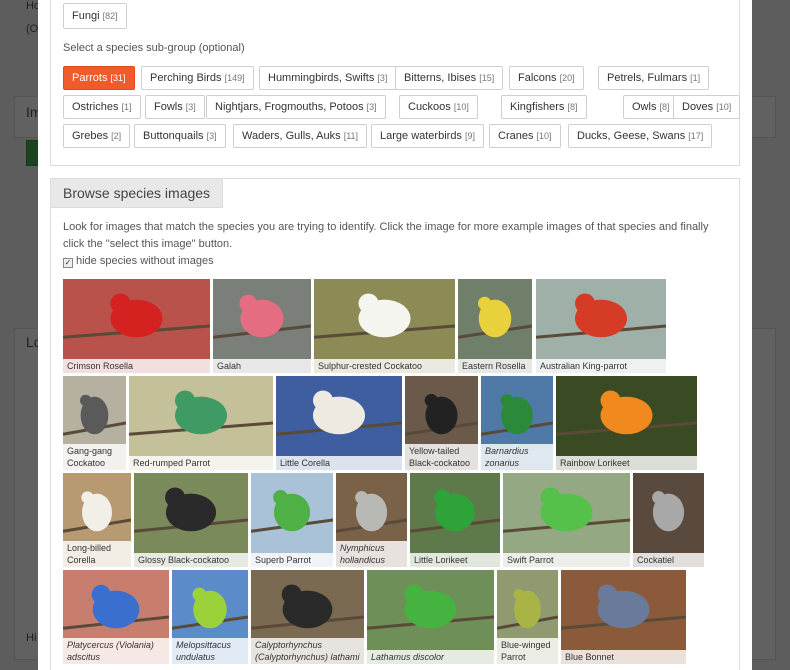  Describe the element at coordinates (455, 560) in the screenshot. I see `species-caption: Little Lorikeet` at that location.